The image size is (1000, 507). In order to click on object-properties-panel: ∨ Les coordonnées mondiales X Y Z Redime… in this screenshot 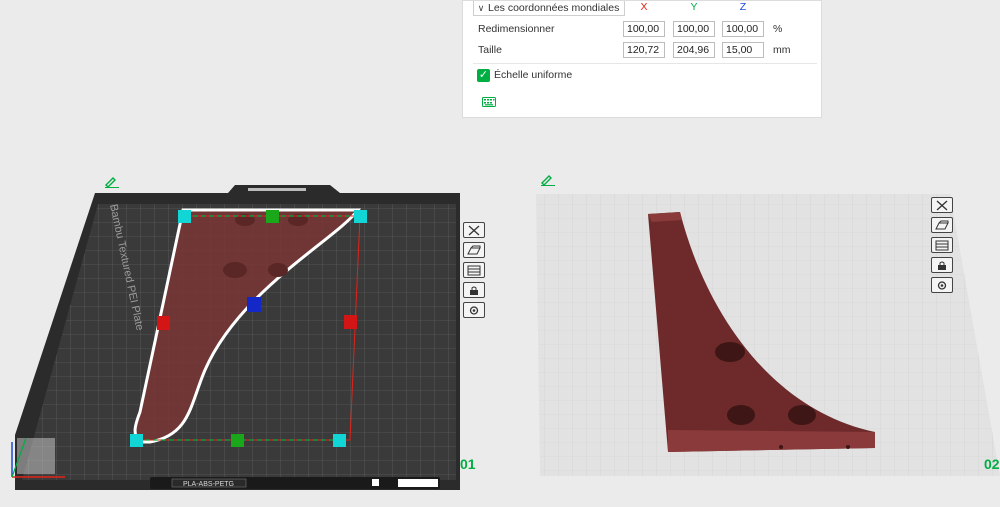, I will do `click(642, 59)`.